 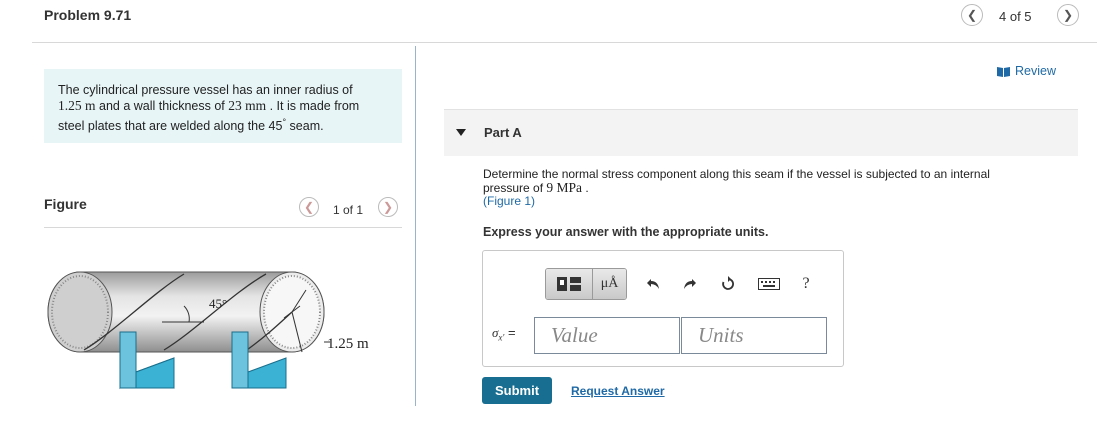 What do you see at coordinates (509, 201) in the screenshot?
I see `figure-link: (Figure 1)` at bounding box center [509, 201].